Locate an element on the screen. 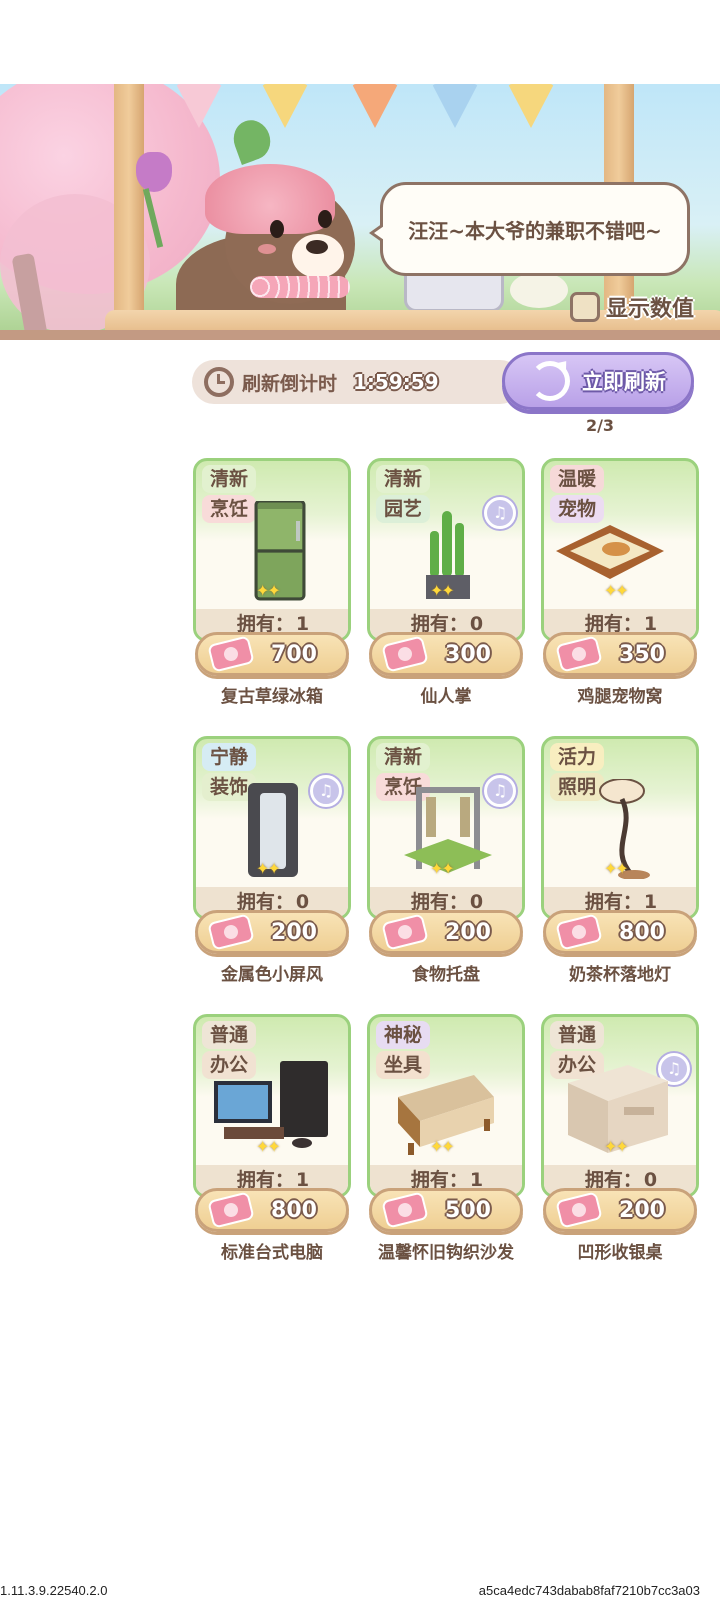  shop-item: 清新 烹饪 ♫ ✦✦ 拥有： 0 200 食物托盘 is located at coordinates (447, 866).